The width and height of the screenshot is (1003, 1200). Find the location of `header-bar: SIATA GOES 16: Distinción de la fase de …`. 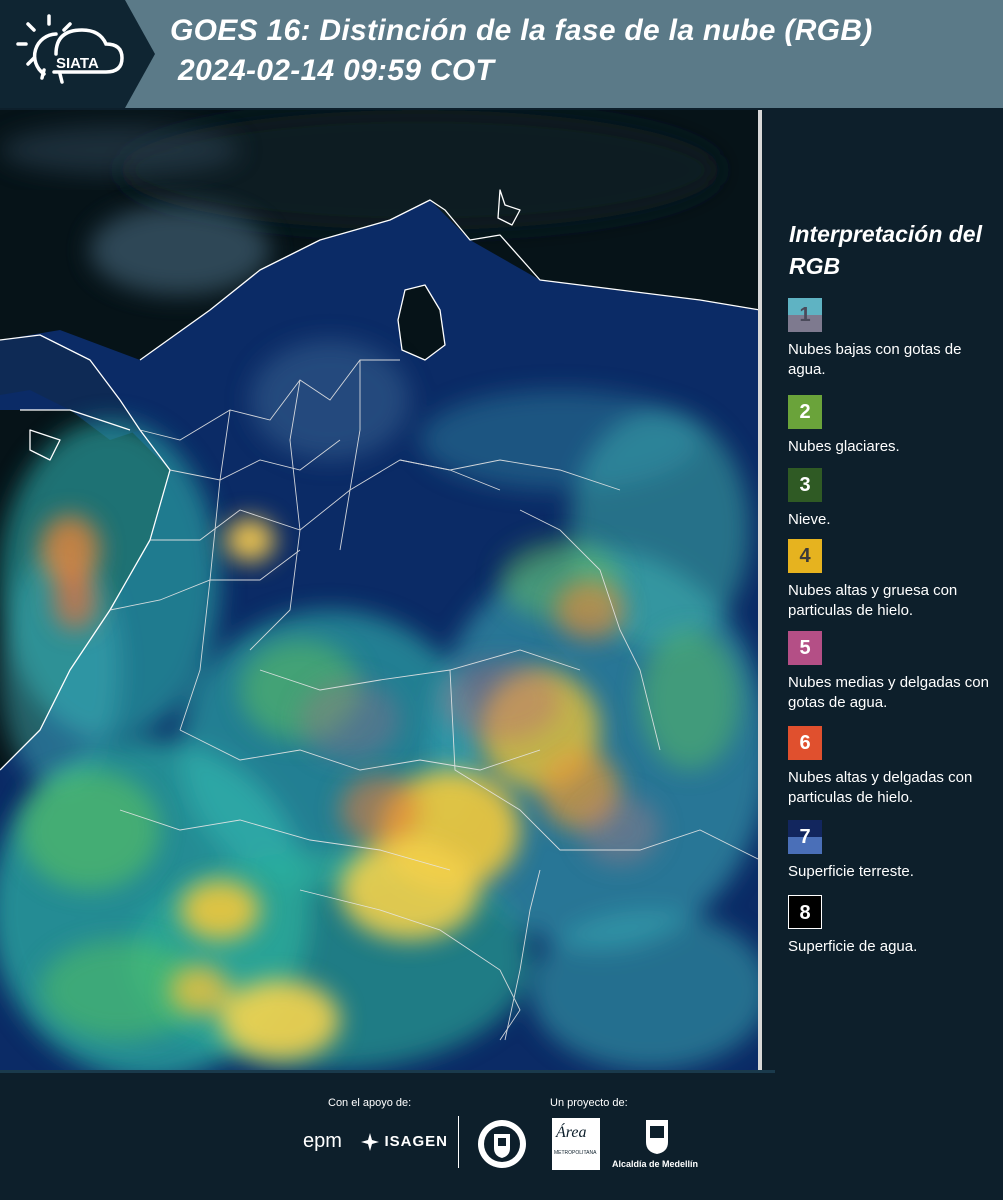

header-bar: SIATA GOES 16: Distinción de la fase de … is located at coordinates (501, 54).